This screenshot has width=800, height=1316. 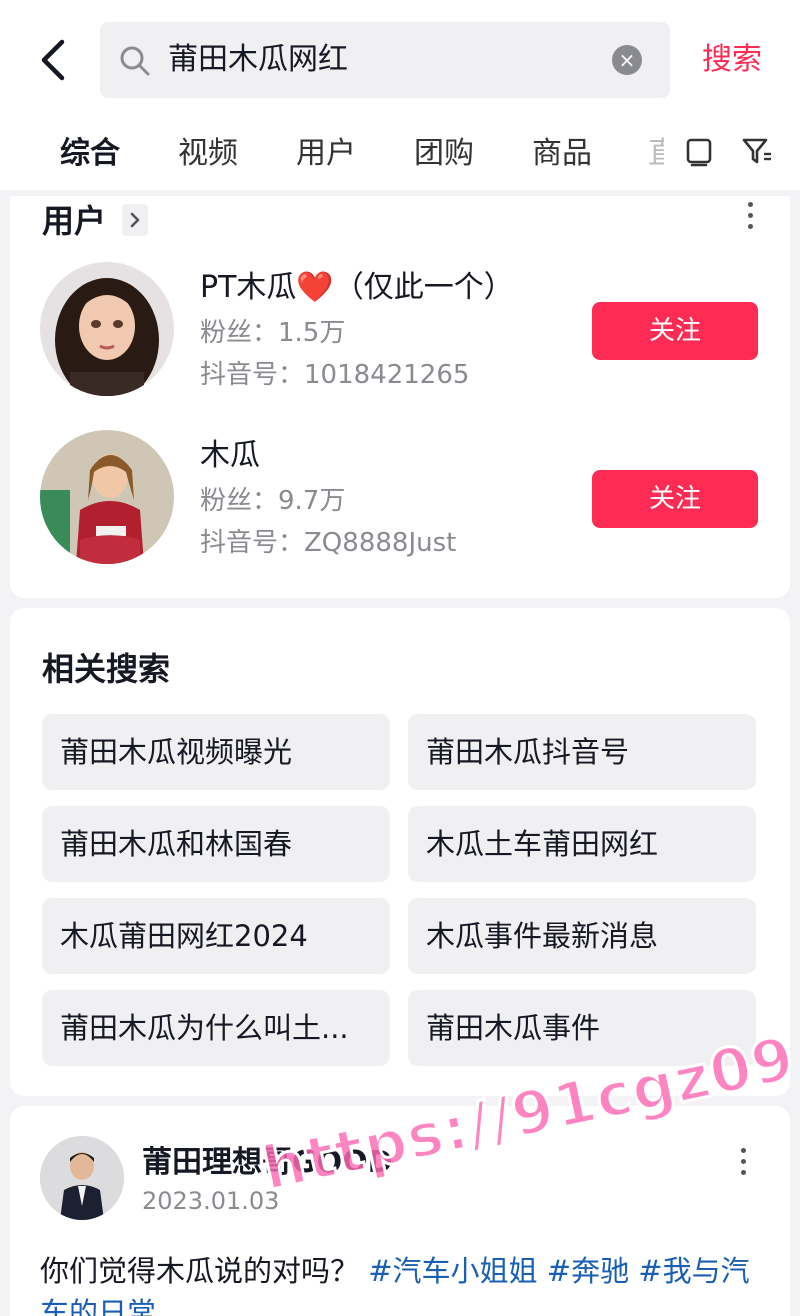 I want to click on user-fans: 粉丝：1.5万, so click(x=273, y=333).